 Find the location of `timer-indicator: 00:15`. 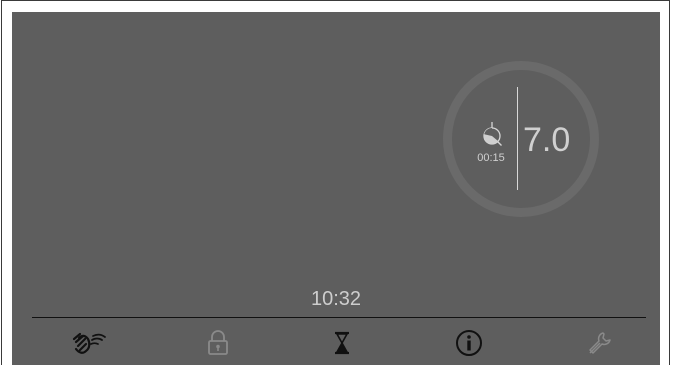

timer-indicator: 00:15 is located at coordinates (491, 146).